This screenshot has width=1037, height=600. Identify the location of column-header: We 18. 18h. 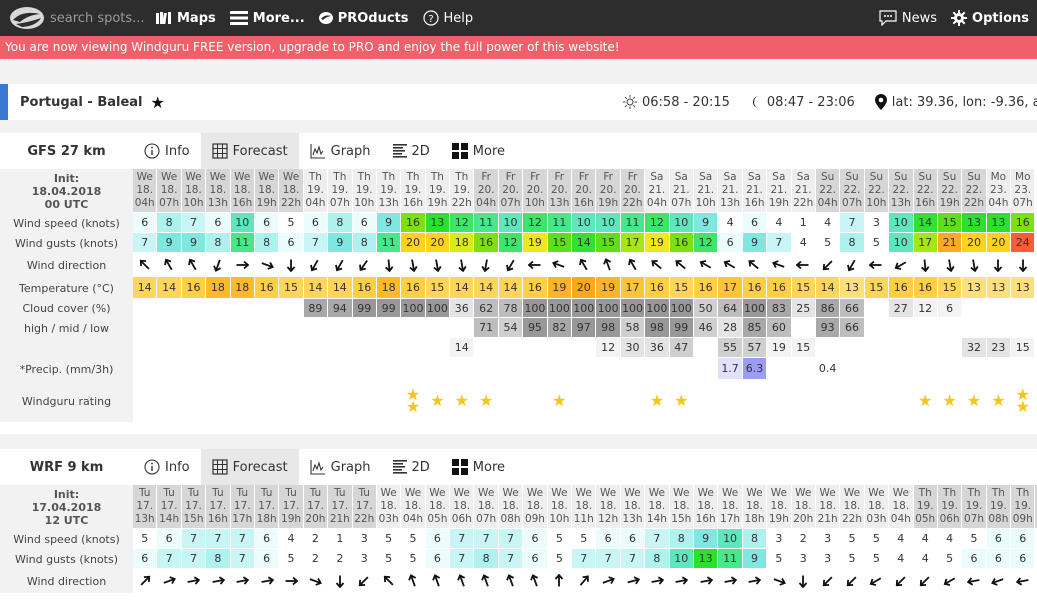
(755, 507).